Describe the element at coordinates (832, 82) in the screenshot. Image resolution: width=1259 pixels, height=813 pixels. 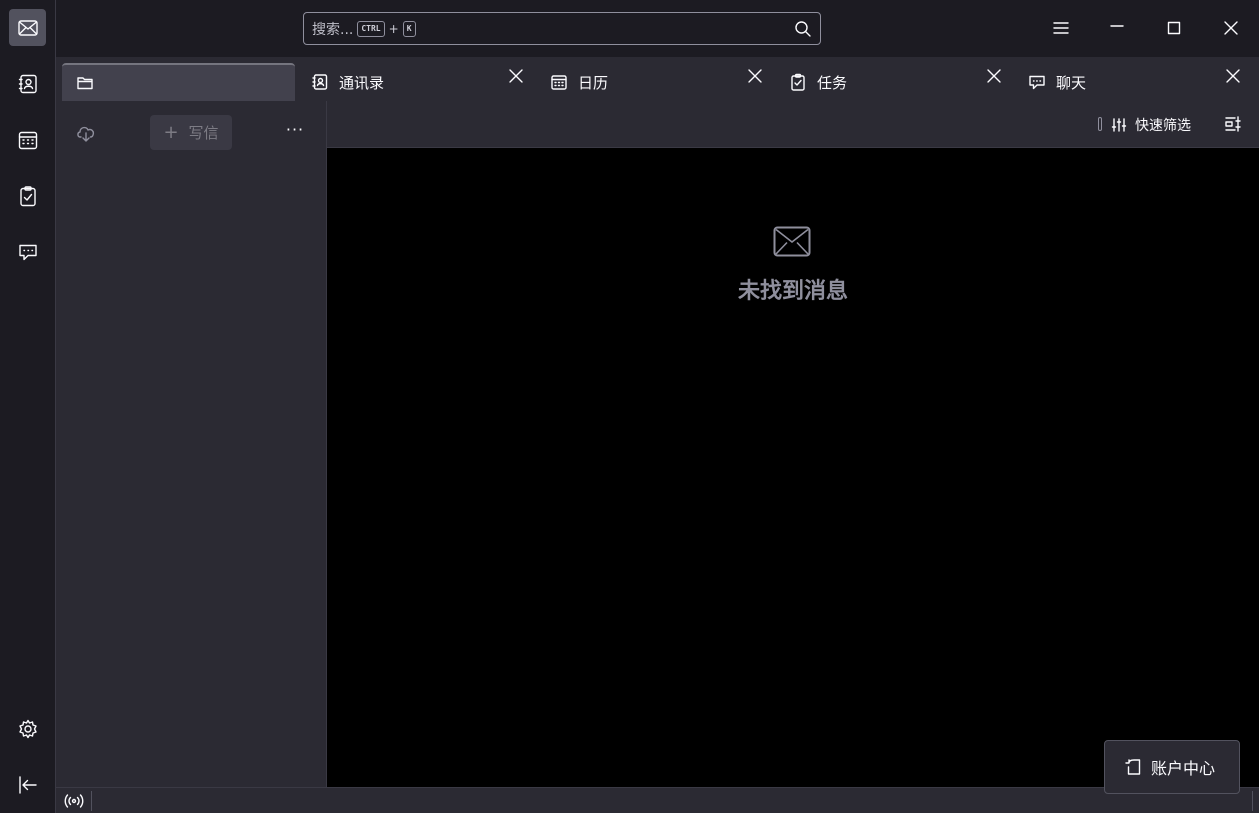
I see `tab-tasks-label: 任务` at that location.